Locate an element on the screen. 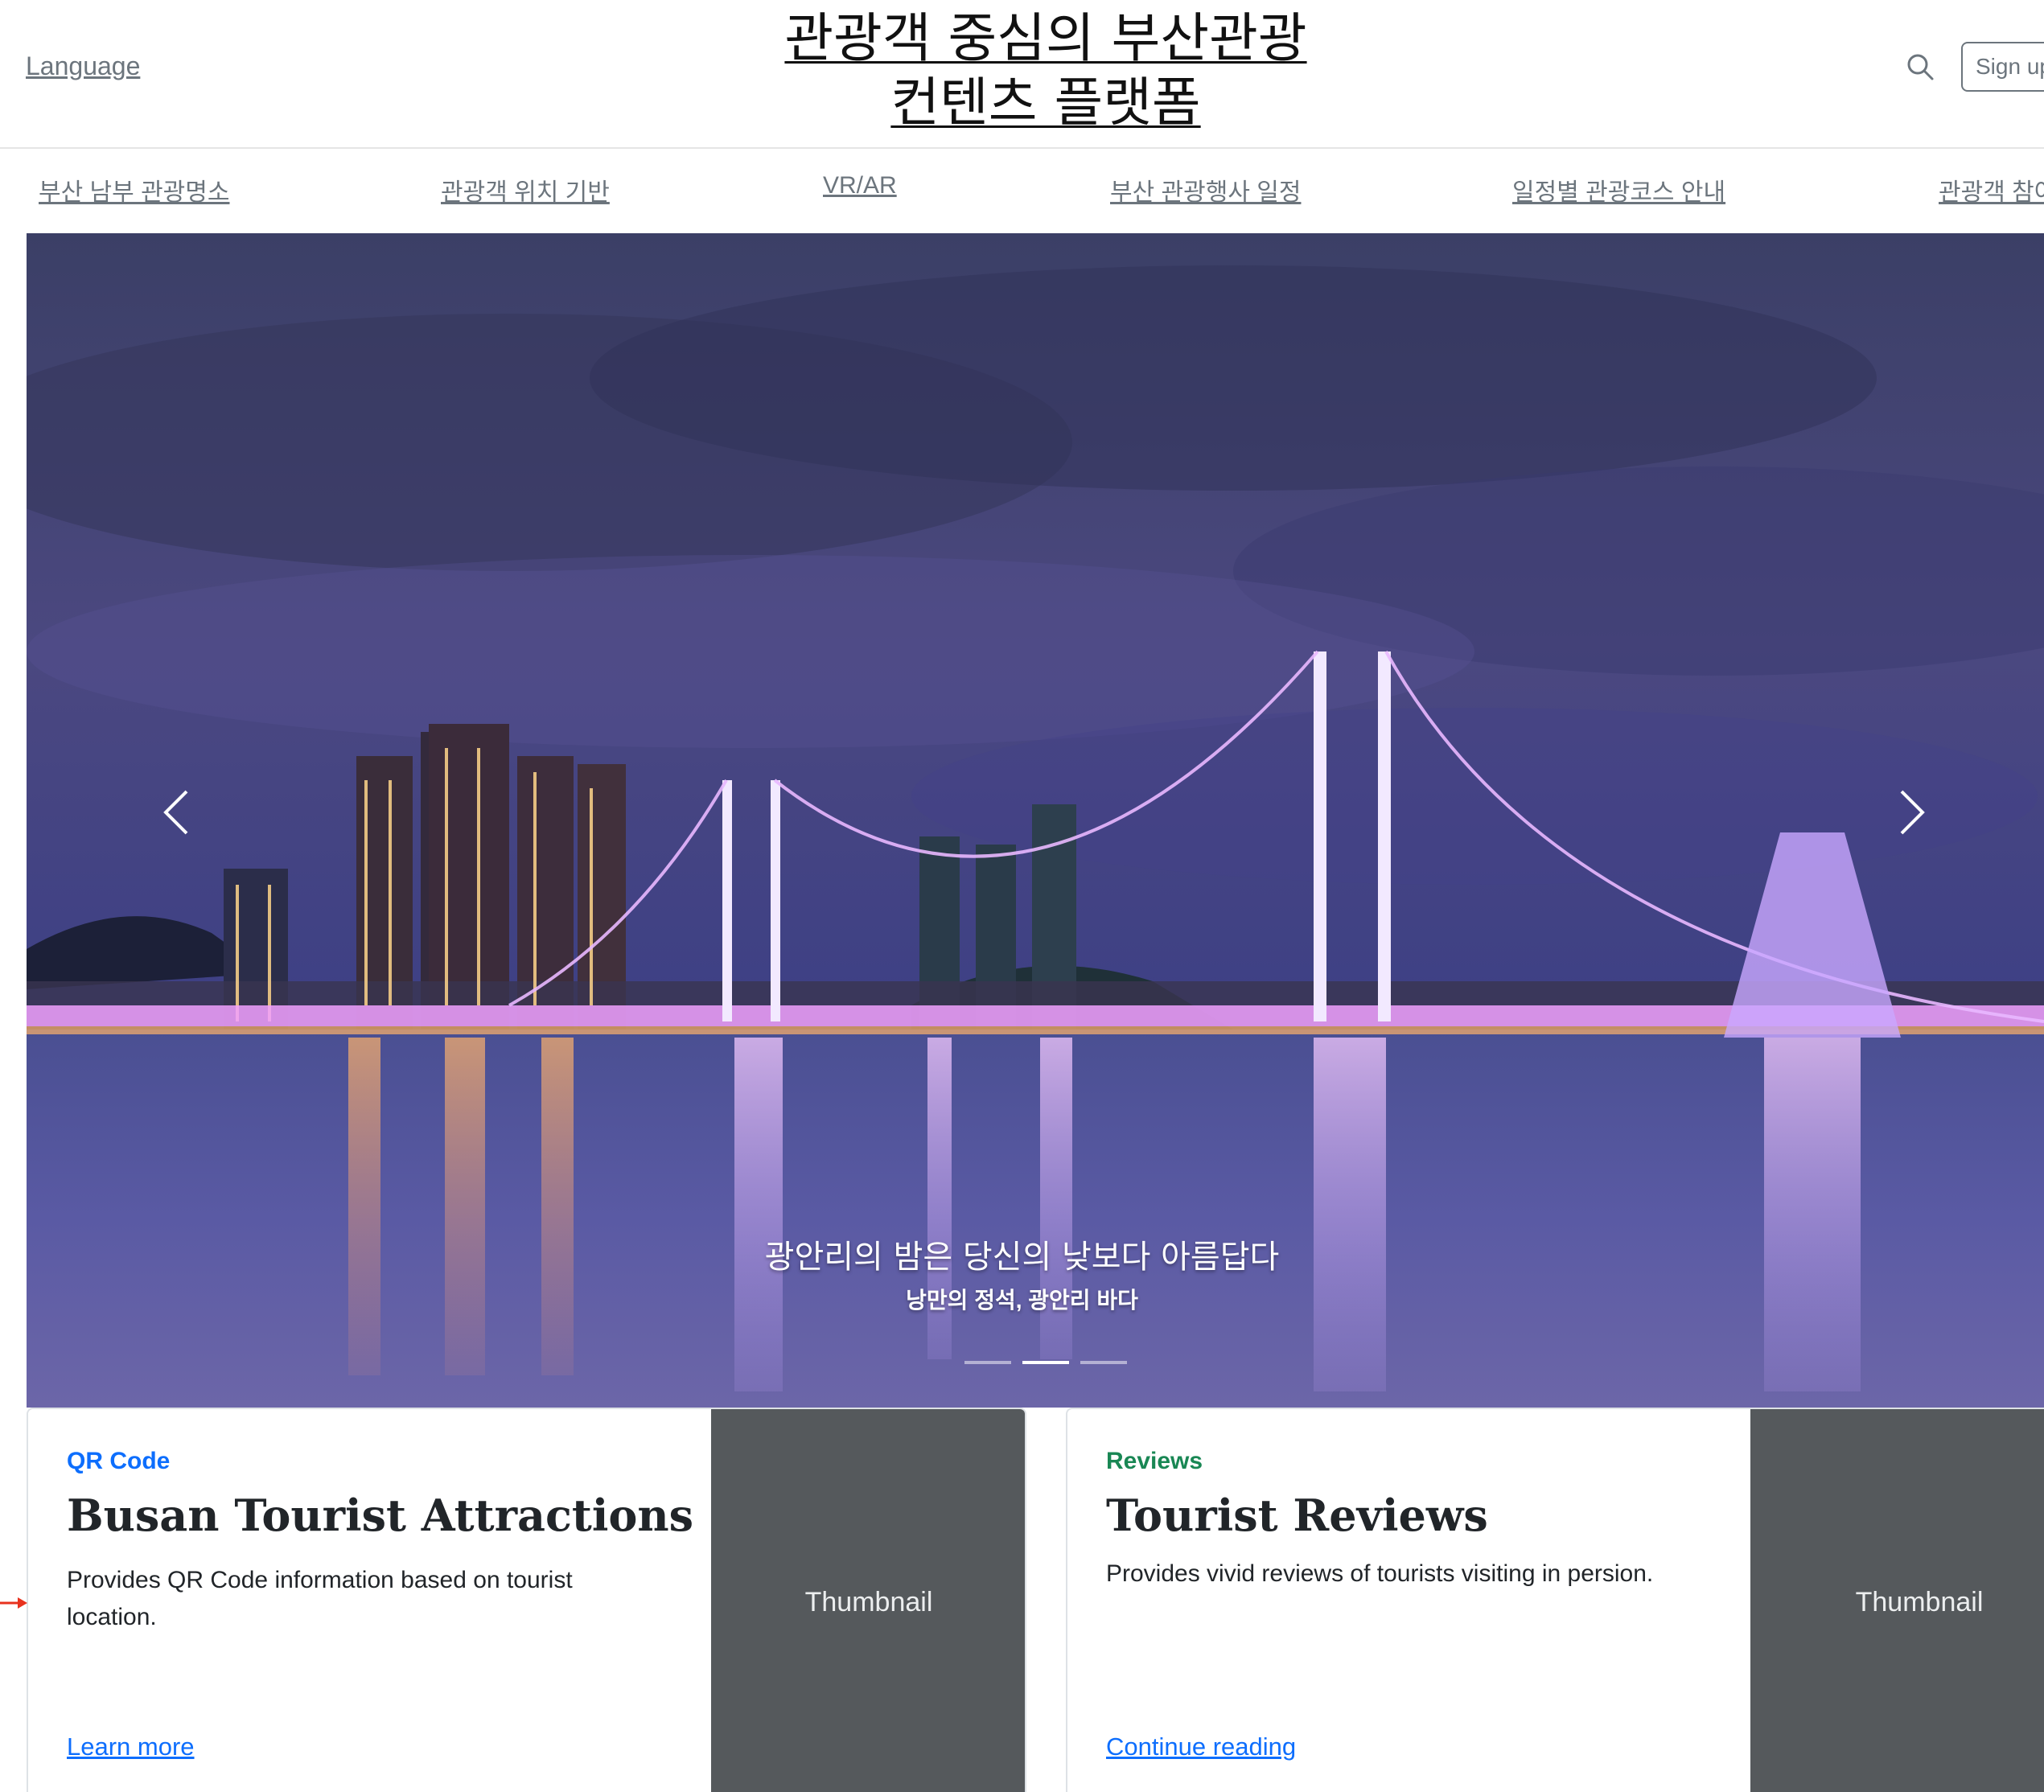 Image resolution: width=2044 pixels, height=1792 pixels. nav-item-location-based: 관광객 위치 기반 is located at coordinates (525, 190).